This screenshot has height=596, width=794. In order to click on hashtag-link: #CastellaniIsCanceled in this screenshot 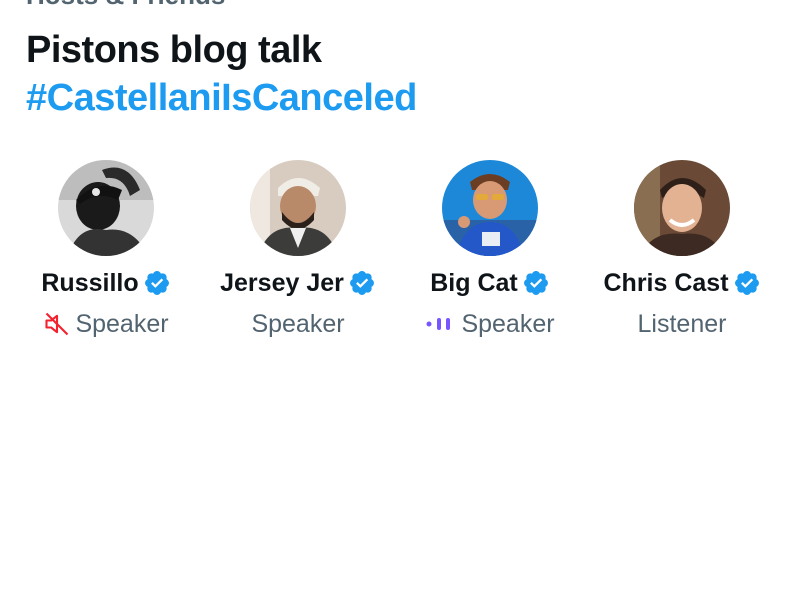, I will do `click(221, 98)`.